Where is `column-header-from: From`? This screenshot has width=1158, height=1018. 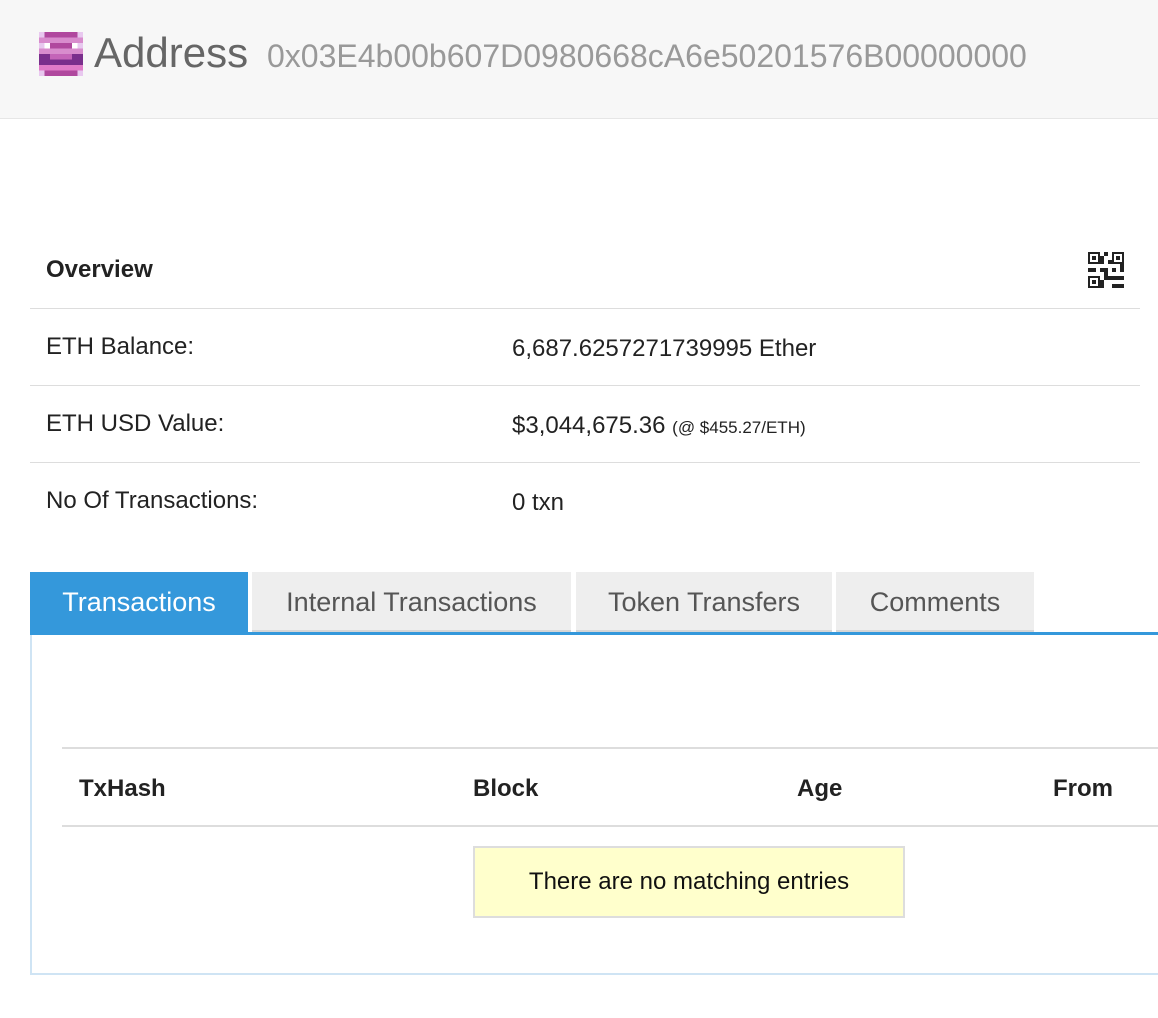
column-header-from: From is located at coordinates (1083, 789).